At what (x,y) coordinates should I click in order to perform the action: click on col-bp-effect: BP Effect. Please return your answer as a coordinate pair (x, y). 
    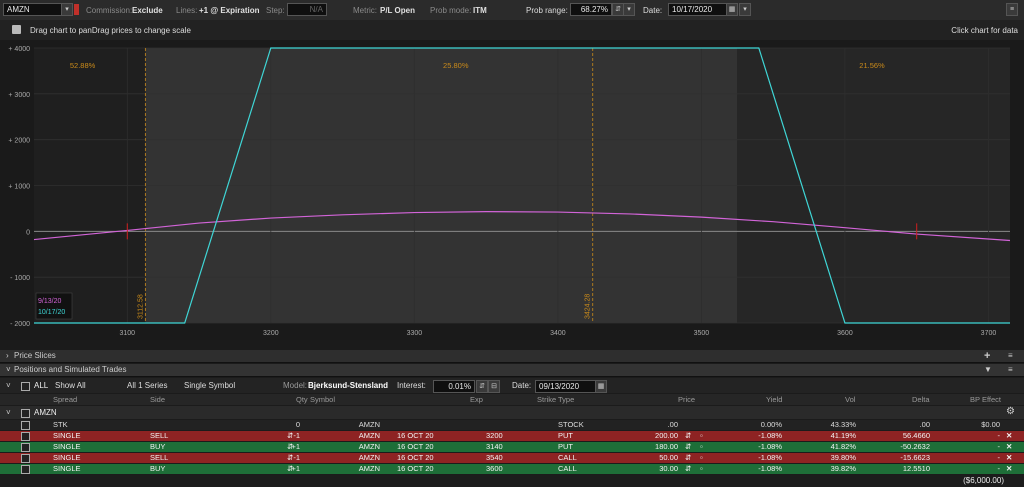
    Looking at the image, I should click on (985, 399).